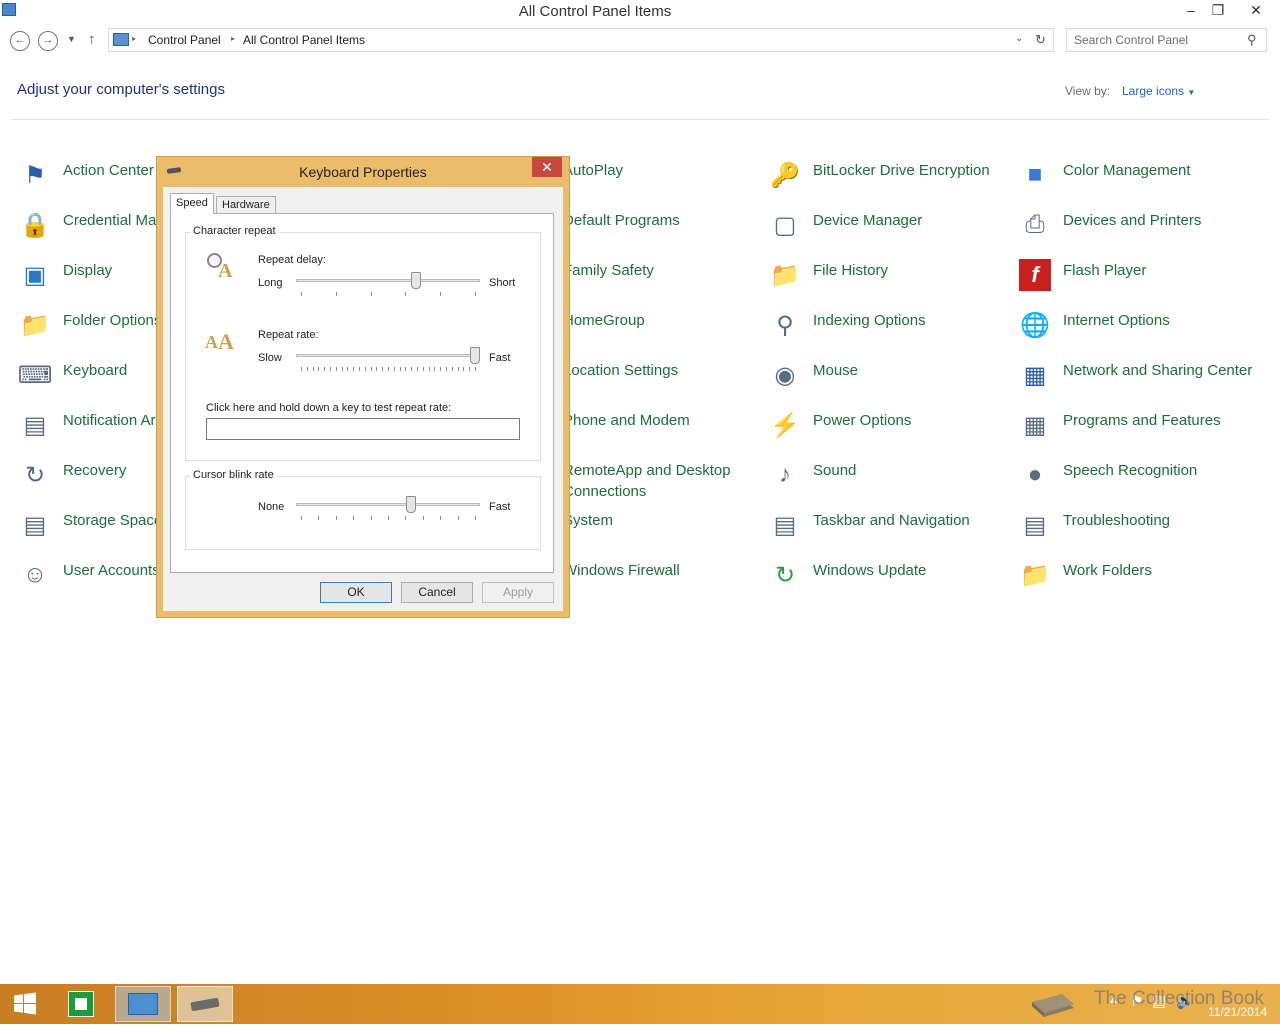 Image resolution: width=1280 pixels, height=1026 pixels. I want to click on search-placeholder: Search Control Panel, so click(1131, 40).